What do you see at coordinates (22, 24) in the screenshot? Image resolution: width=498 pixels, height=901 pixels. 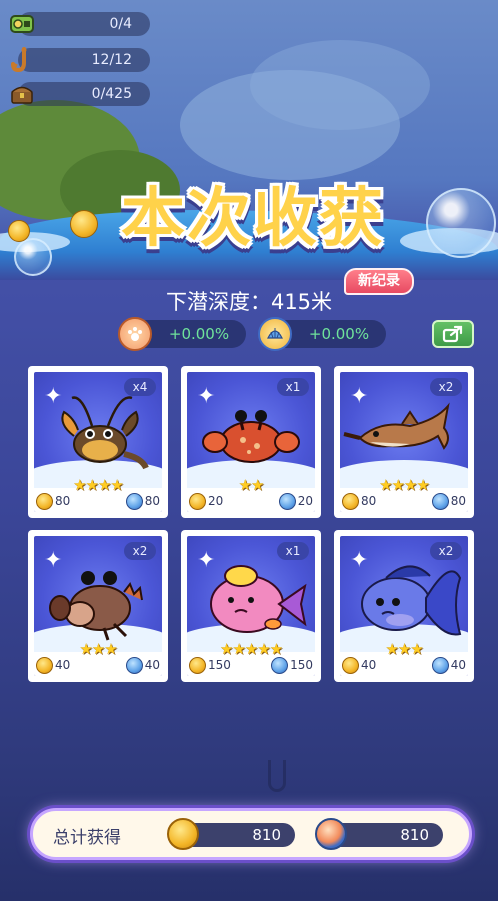 I see `medal-icon` at bounding box center [22, 24].